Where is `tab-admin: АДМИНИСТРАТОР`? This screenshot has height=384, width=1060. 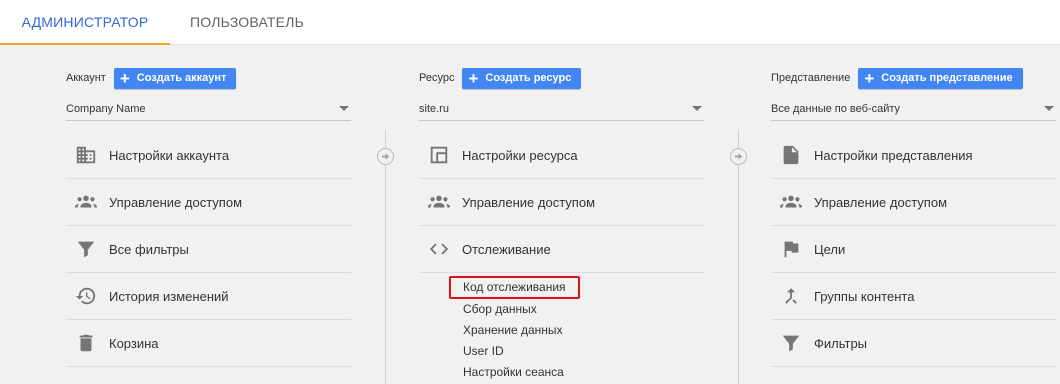 tab-admin: АДМИНИСТРАТОР is located at coordinates (85, 22).